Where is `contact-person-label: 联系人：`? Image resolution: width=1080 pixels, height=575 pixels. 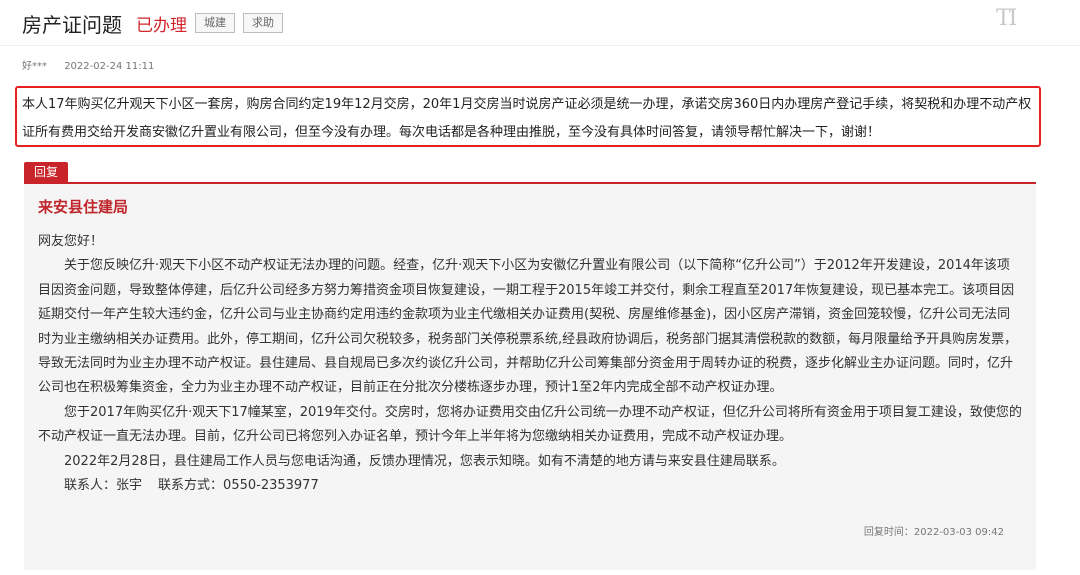 contact-person-label: 联系人： is located at coordinates (90, 486).